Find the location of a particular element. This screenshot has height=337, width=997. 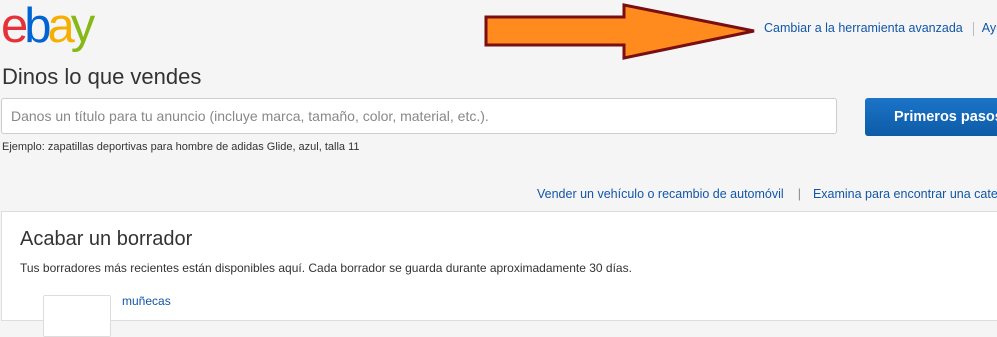

ebay-logo: ebay is located at coordinates (48, 26).